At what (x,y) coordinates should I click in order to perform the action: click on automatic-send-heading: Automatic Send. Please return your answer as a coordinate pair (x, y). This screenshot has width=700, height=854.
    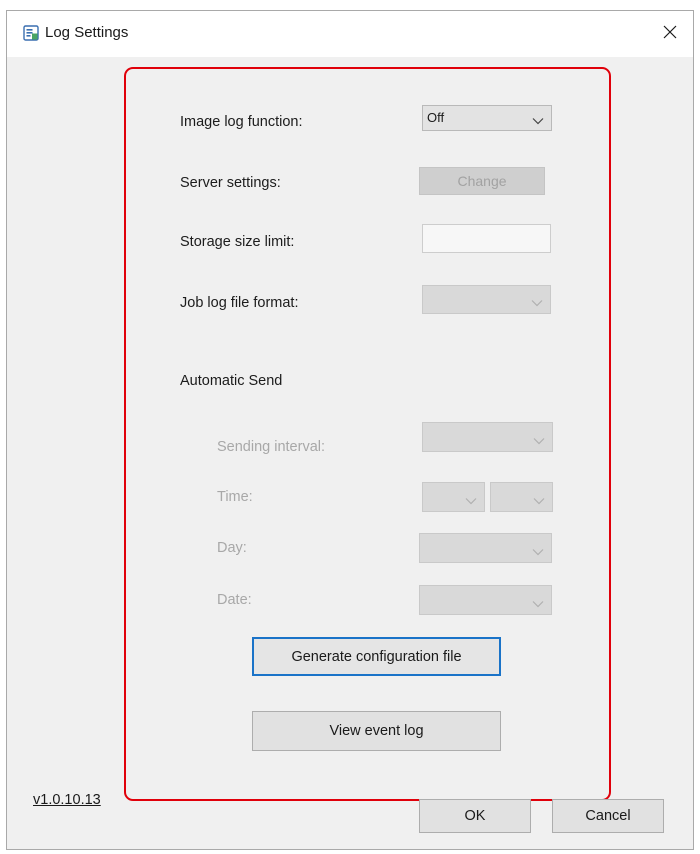
    Looking at the image, I should click on (231, 381).